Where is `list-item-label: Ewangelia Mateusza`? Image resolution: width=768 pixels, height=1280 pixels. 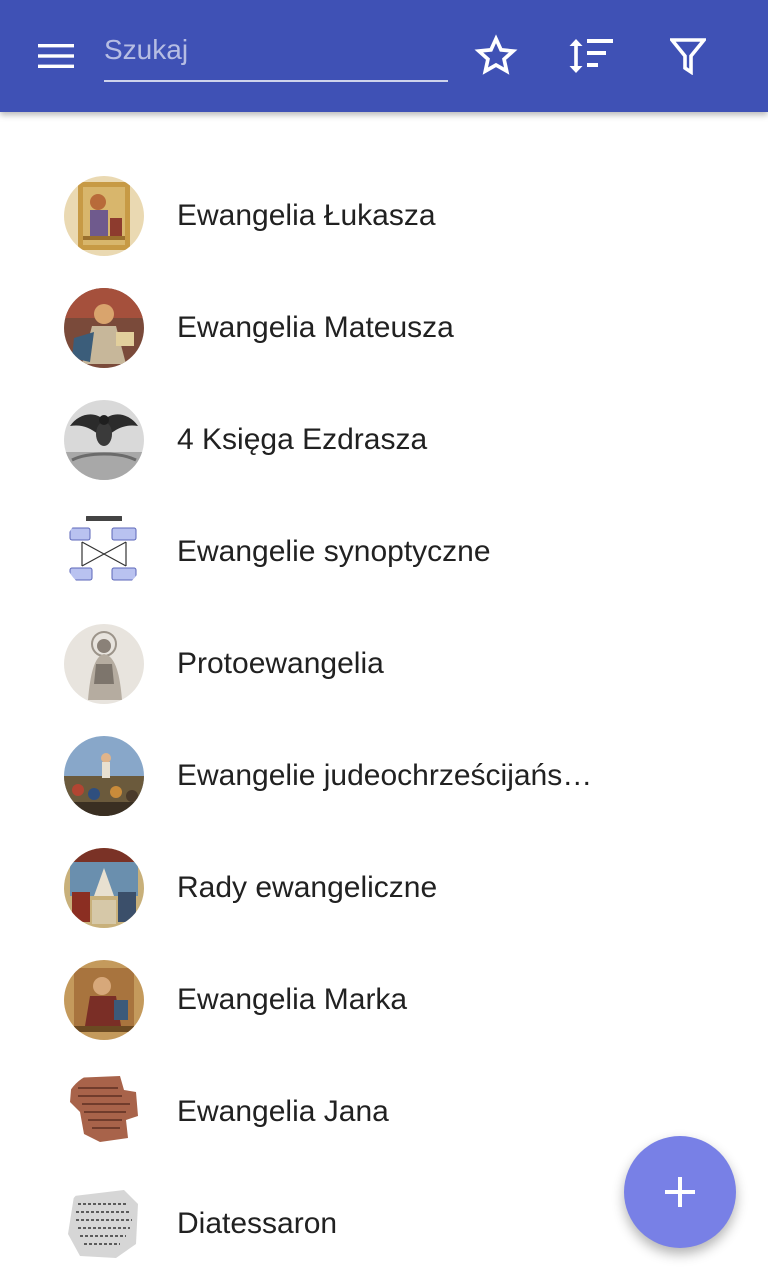
list-item-label: Ewangelia Mateusza is located at coordinates (315, 327).